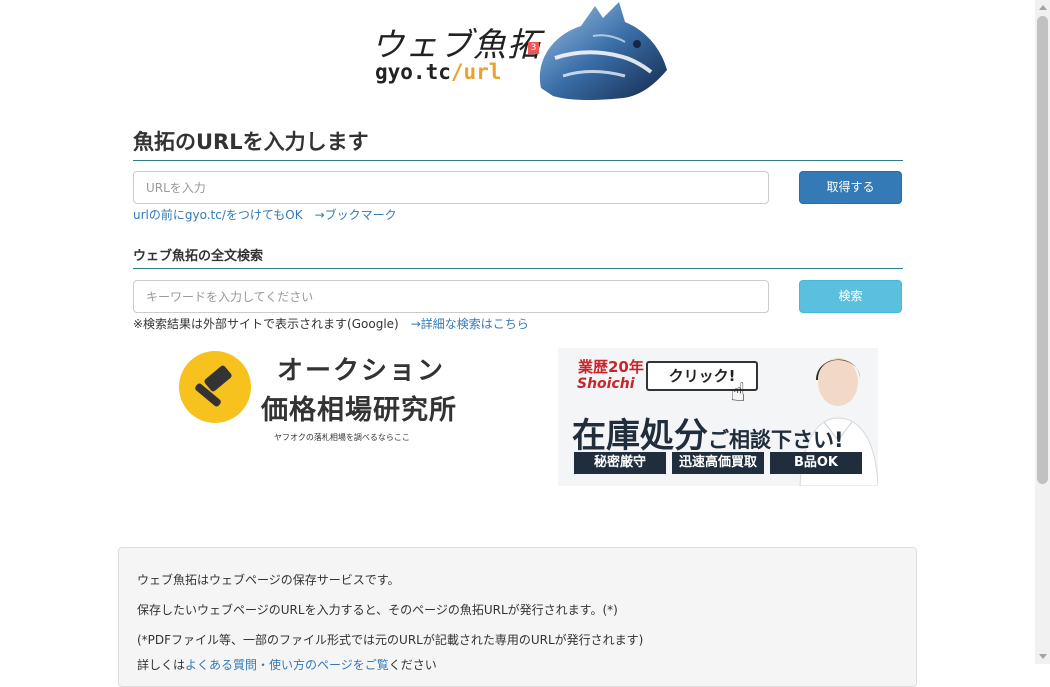 This screenshot has height=687, width=1050. I want to click on scrollbar-thumb, so click(1042, 250).